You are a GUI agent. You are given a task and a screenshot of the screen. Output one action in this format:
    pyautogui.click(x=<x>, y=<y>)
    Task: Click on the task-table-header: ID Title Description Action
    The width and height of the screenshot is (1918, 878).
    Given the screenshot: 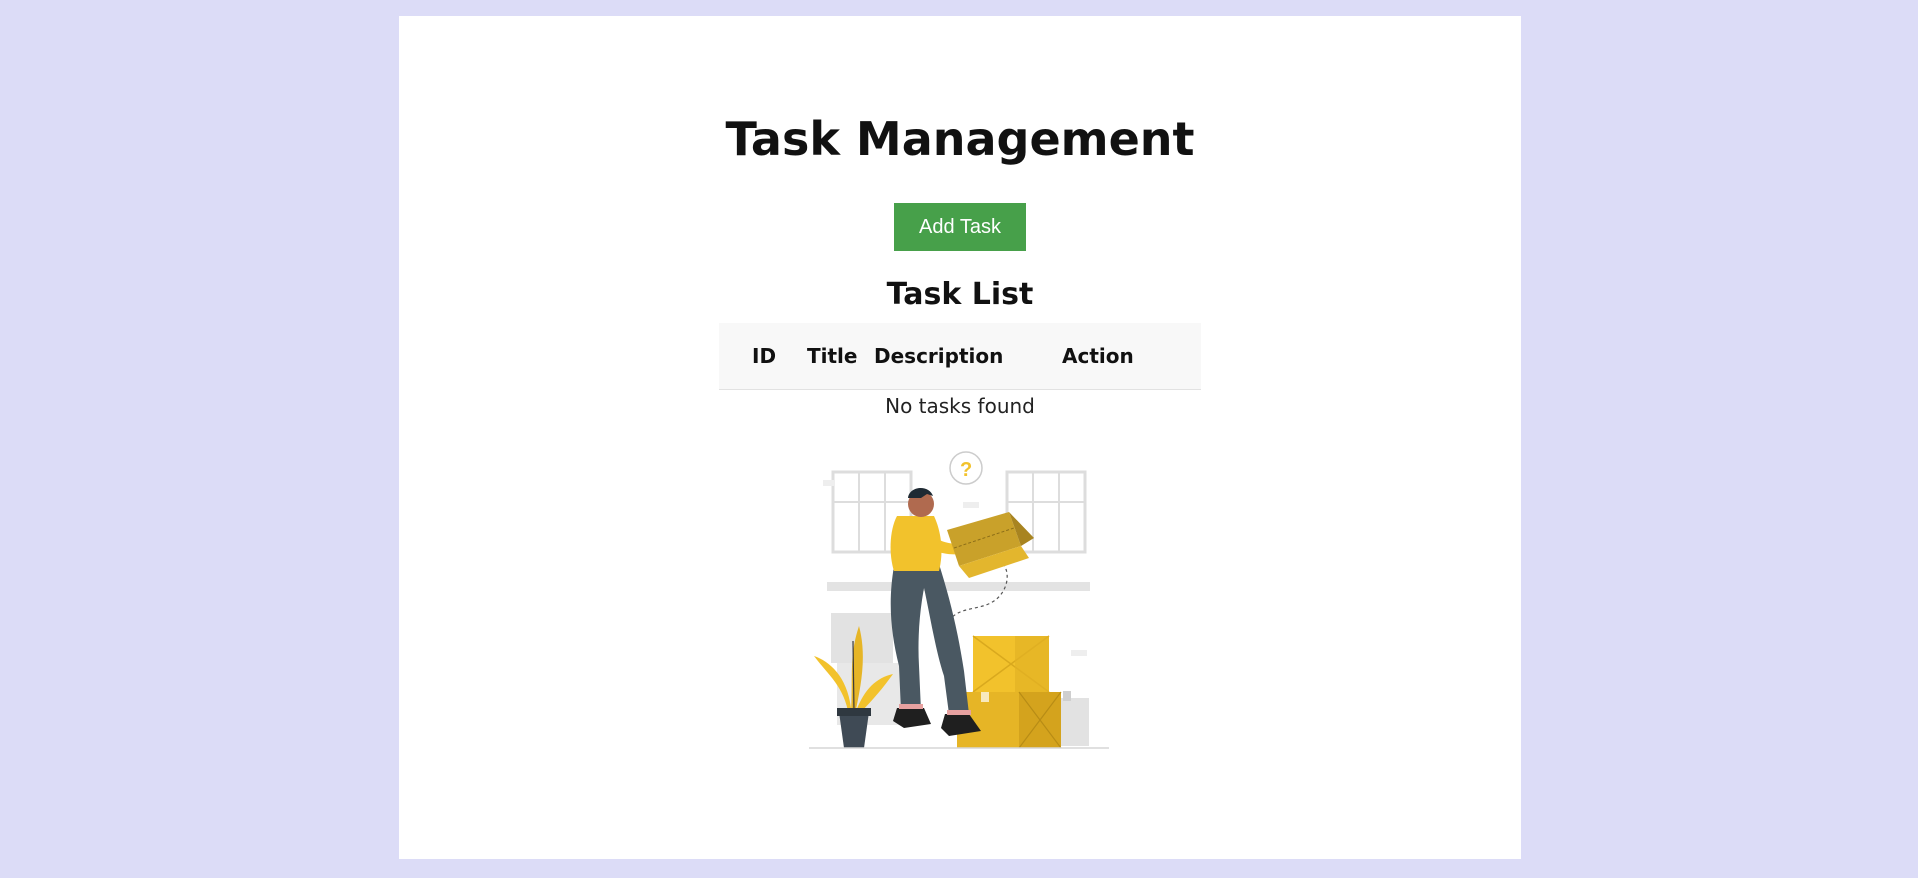 What is the action you would take?
    pyautogui.click(x=960, y=356)
    